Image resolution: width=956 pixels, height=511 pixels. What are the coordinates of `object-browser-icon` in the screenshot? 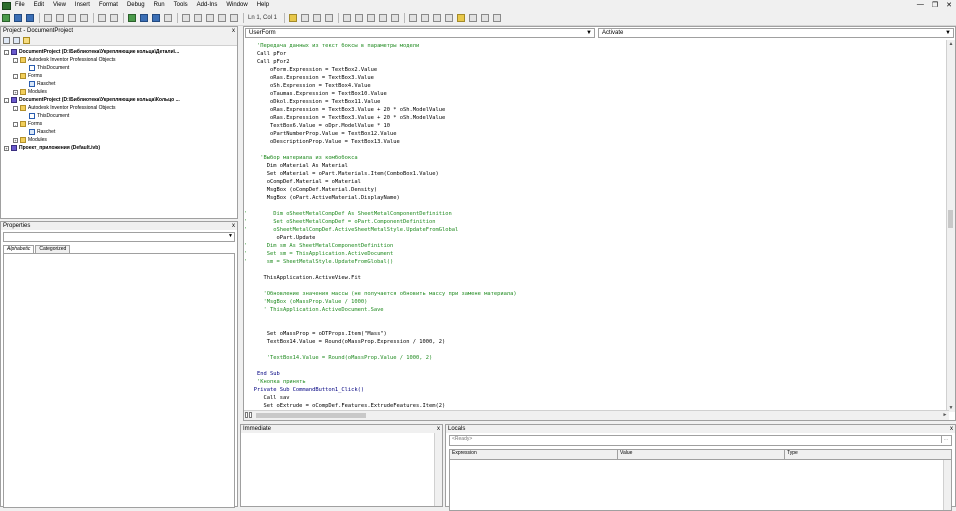 It's located at (210, 18).